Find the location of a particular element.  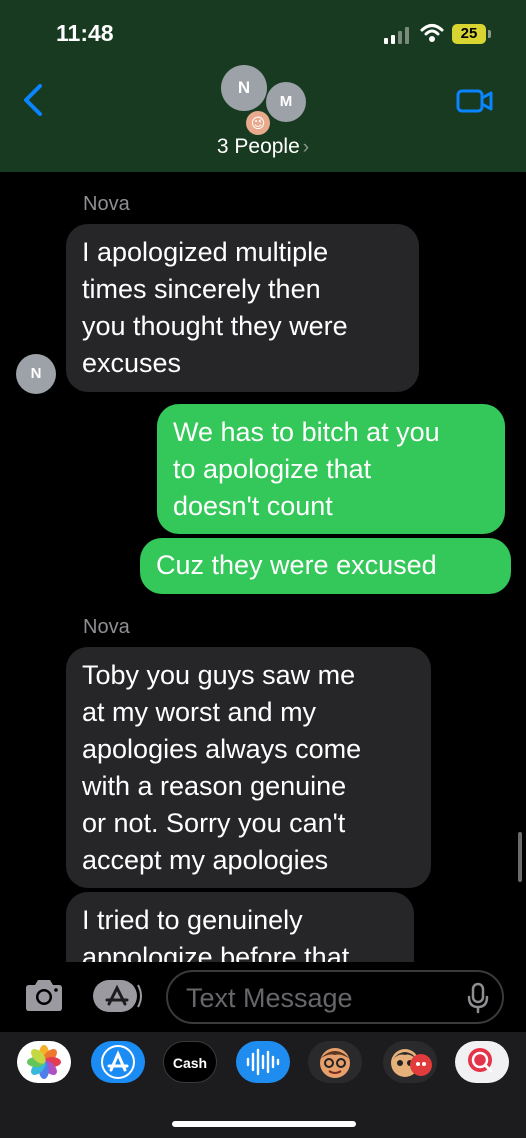

camera-icon is located at coordinates (44, 996).